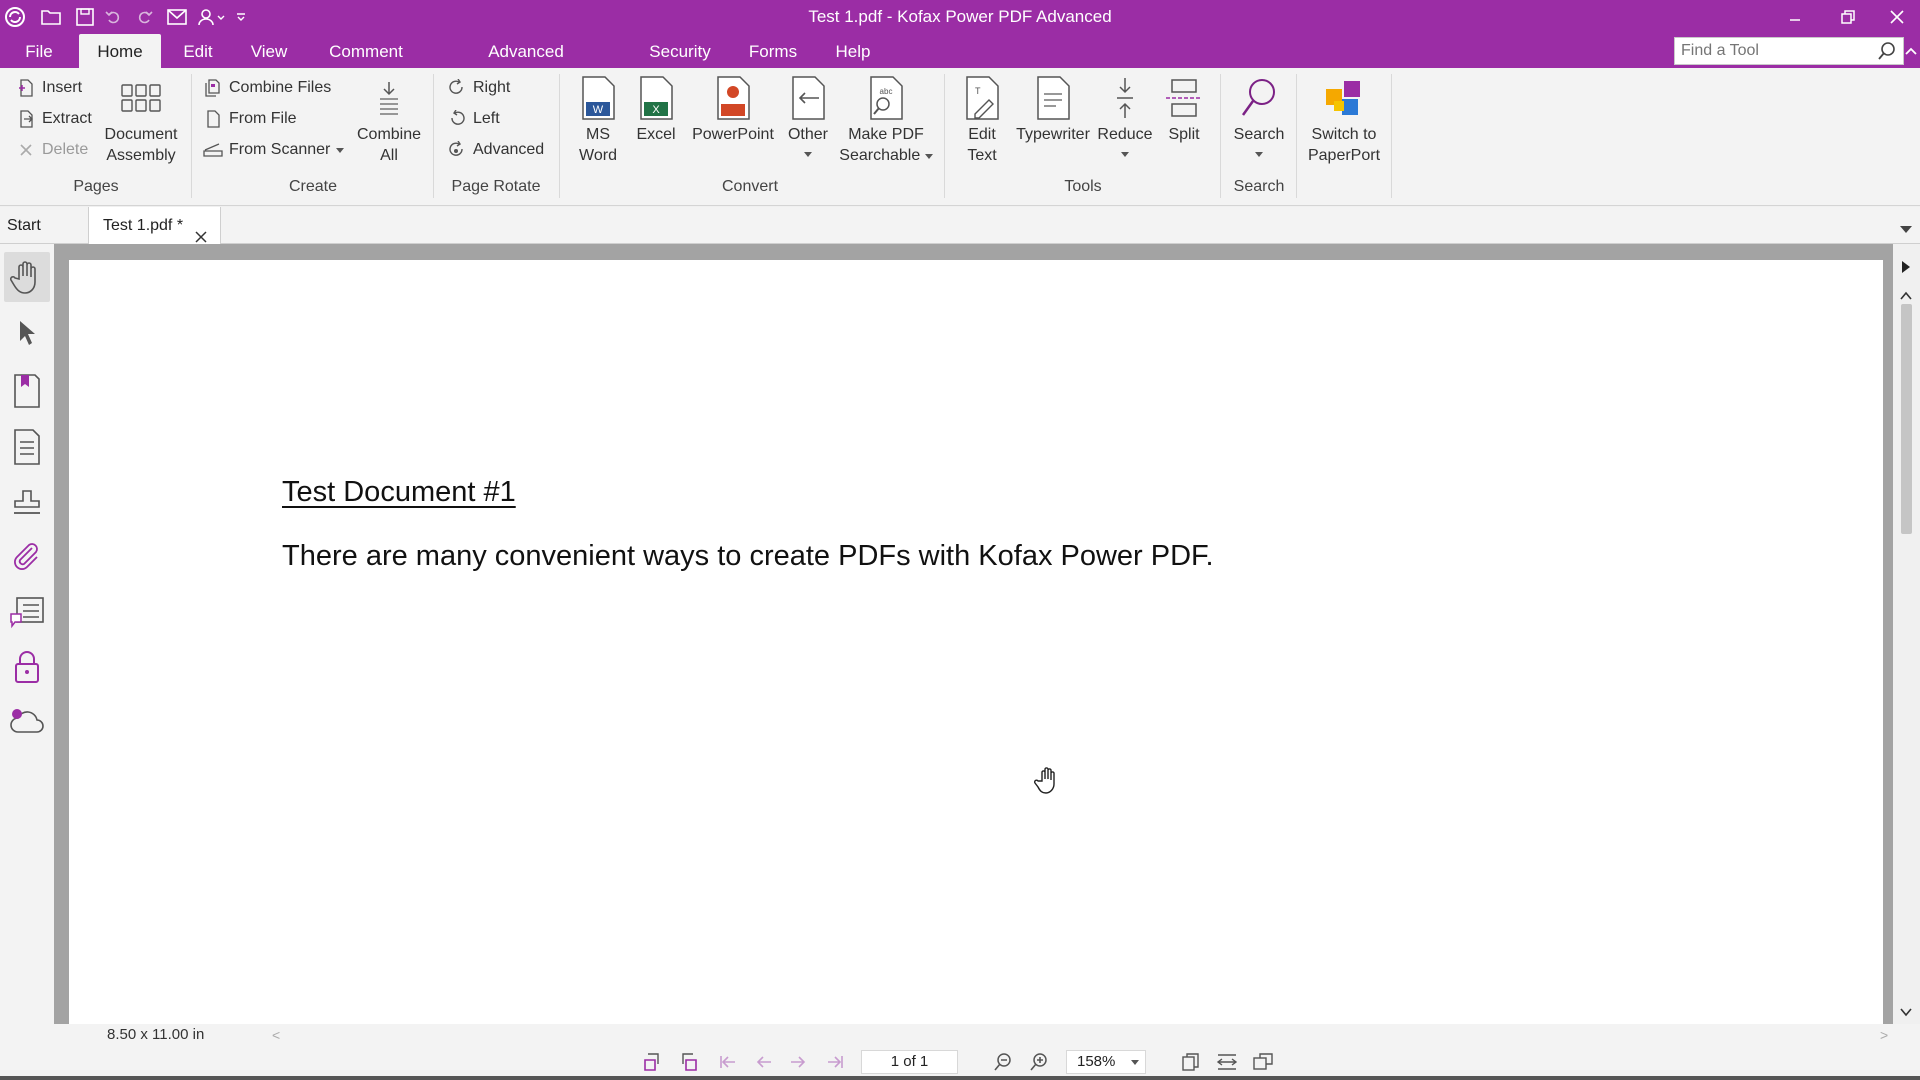 This screenshot has height=1080, width=1920. I want to click on search-button: Search, so click(1259, 118).